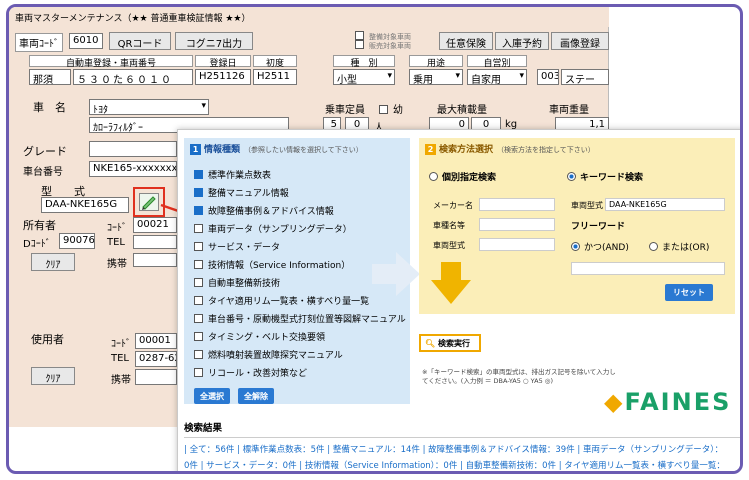 The image size is (749, 480). Describe the element at coordinates (679, 246) in the screenshot. I see `or-radio: または(OR)` at that location.